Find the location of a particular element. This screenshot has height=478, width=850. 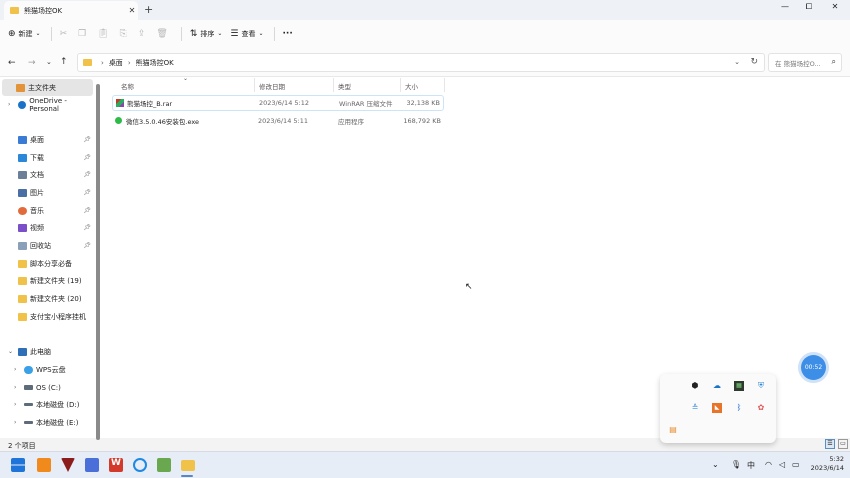

sidebar-item-desktop: 桌面 📌︎ is located at coordinates (48, 139).